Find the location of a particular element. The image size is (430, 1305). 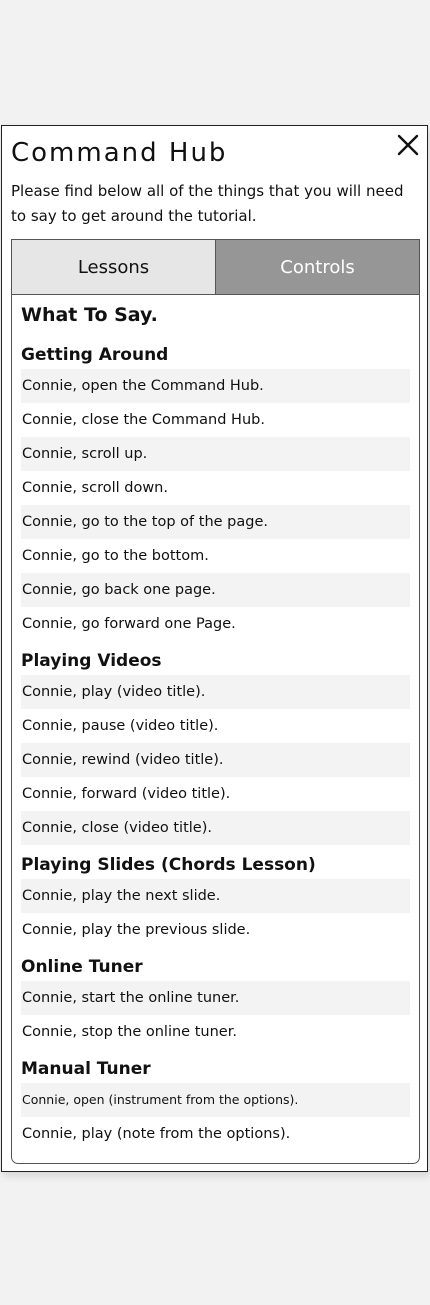

section-heading: Playing Slides (Chords Lesson) is located at coordinates (168, 865).